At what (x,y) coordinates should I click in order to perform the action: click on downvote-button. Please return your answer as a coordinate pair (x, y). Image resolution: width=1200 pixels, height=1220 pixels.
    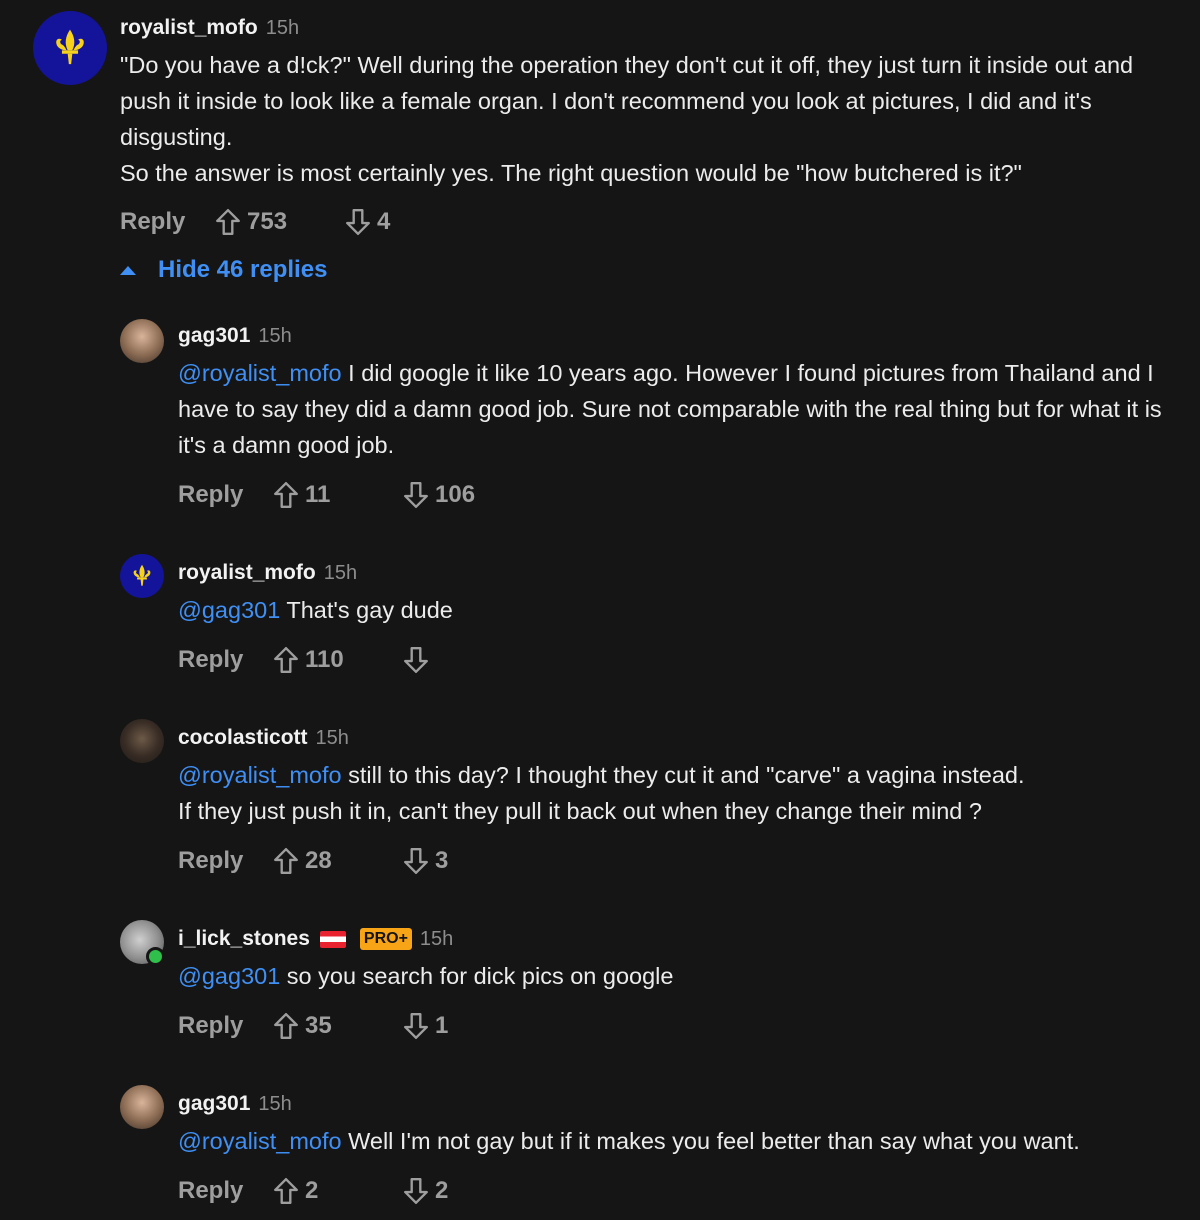
    Looking at the image, I should click on (419, 660).